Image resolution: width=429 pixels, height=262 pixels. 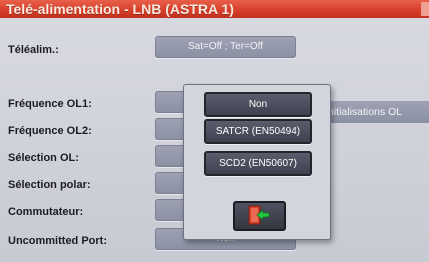 I want to click on window-title-text: Telé-alimentation - LNB (ASTRA 1), so click(x=120, y=9).